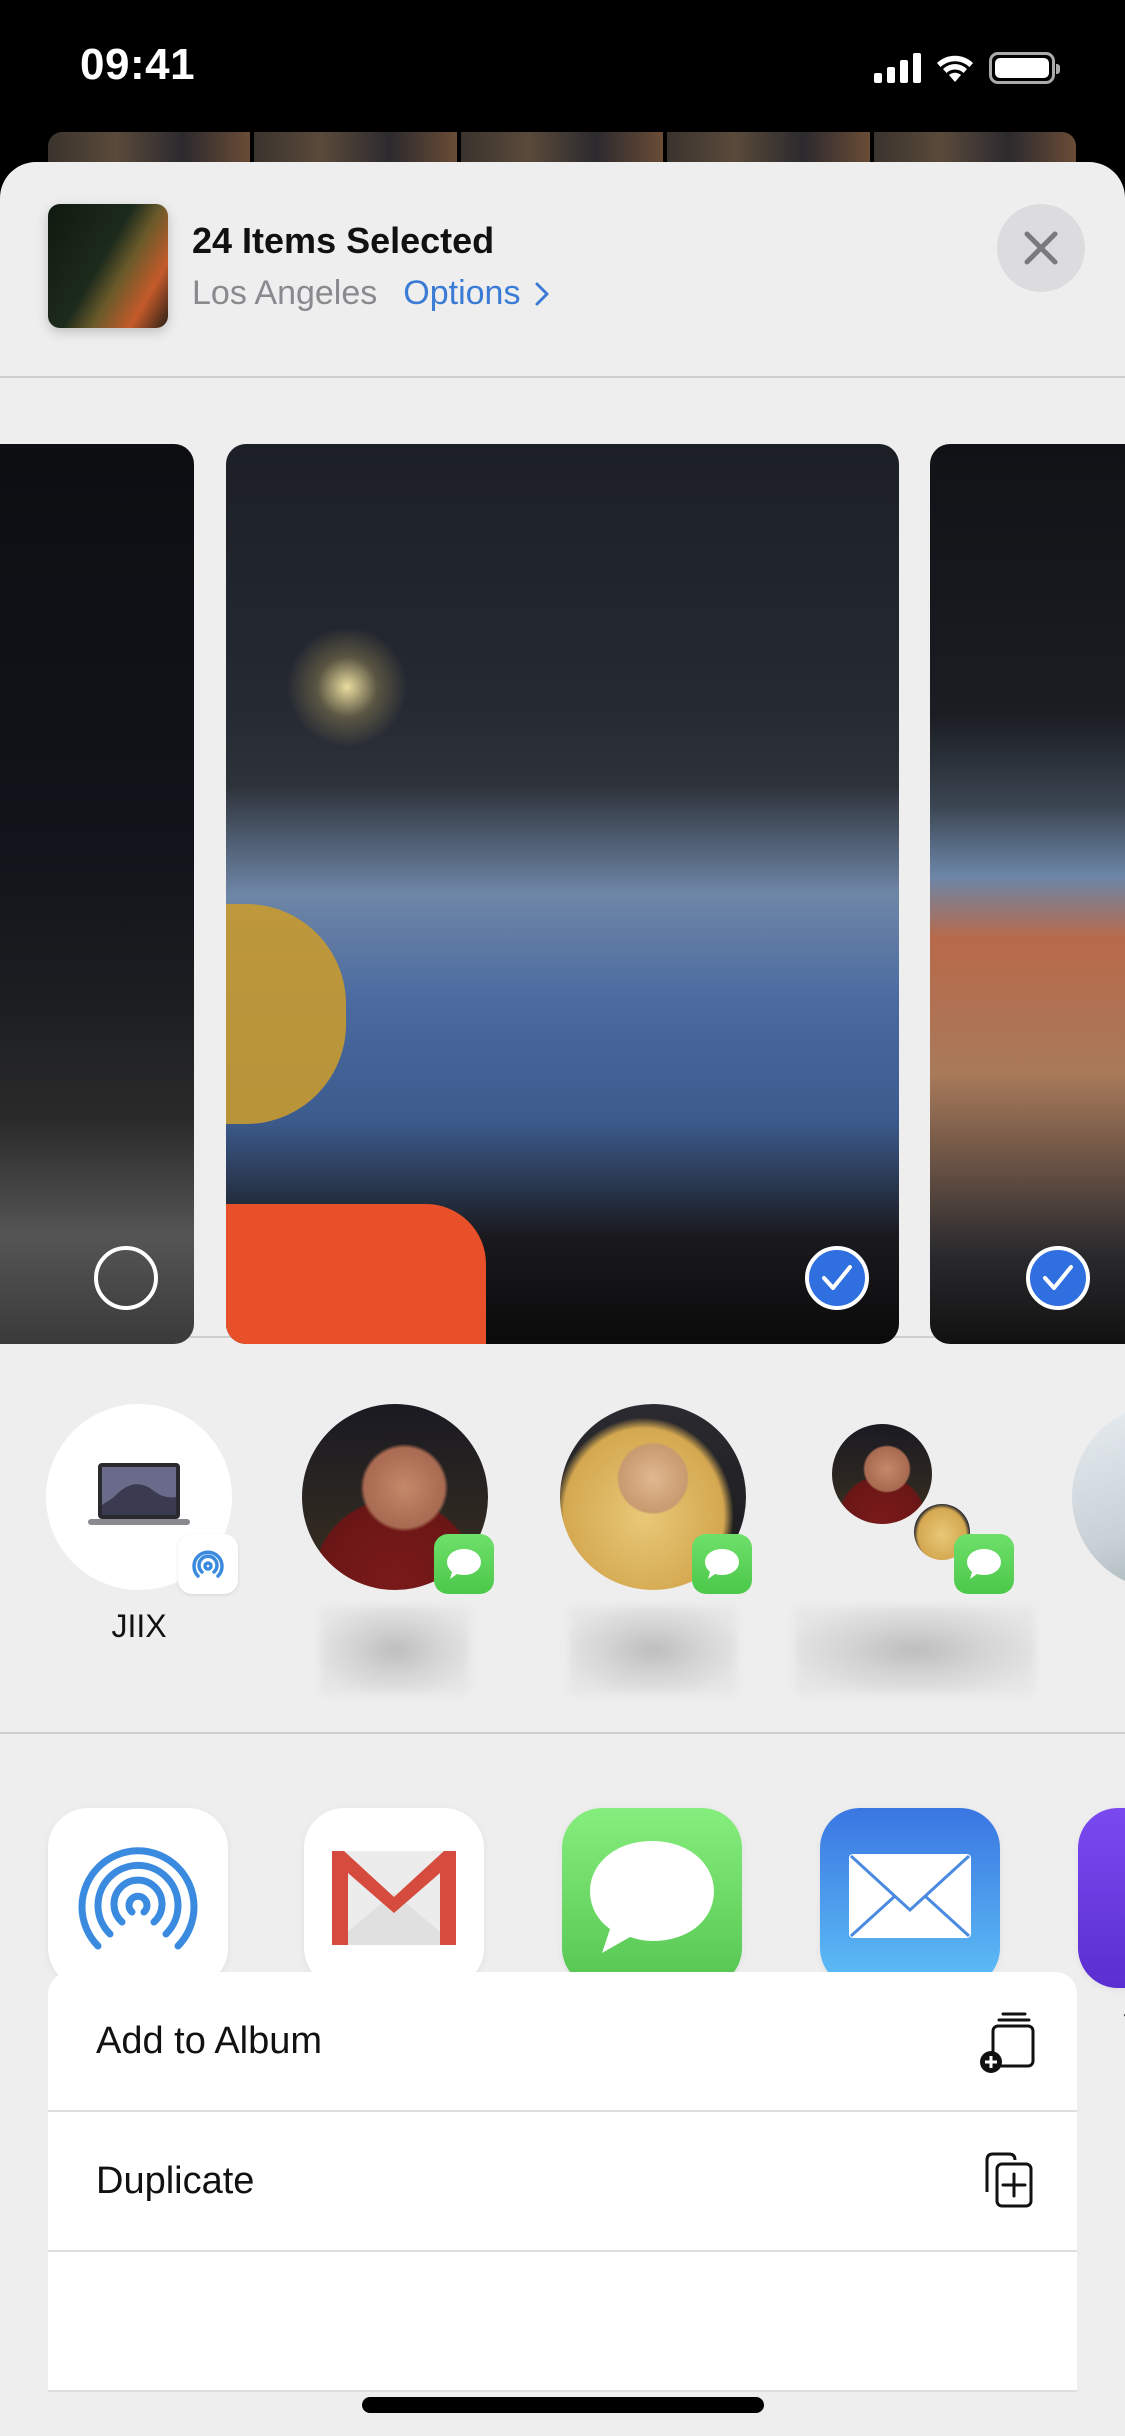  What do you see at coordinates (343, 240) in the screenshot?
I see `selection-title: 24 Items Selected` at bounding box center [343, 240].